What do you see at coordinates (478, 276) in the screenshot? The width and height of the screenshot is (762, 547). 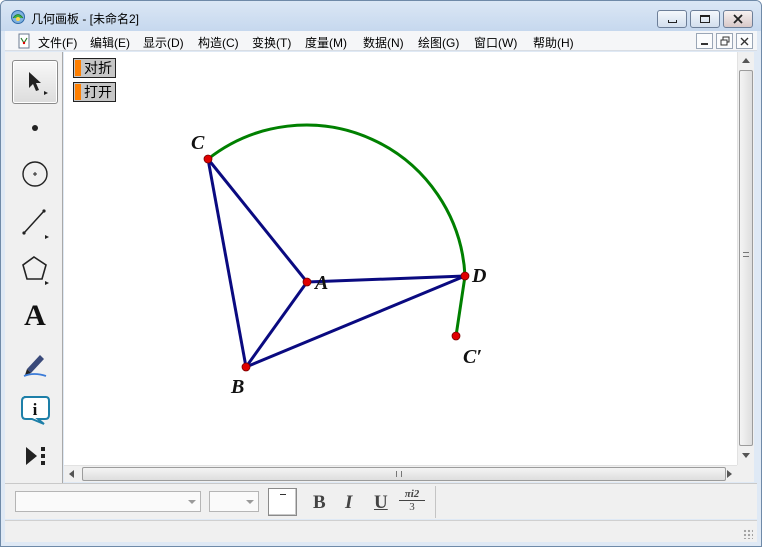 I see `label-d: D` at bounding box center [478, 276].